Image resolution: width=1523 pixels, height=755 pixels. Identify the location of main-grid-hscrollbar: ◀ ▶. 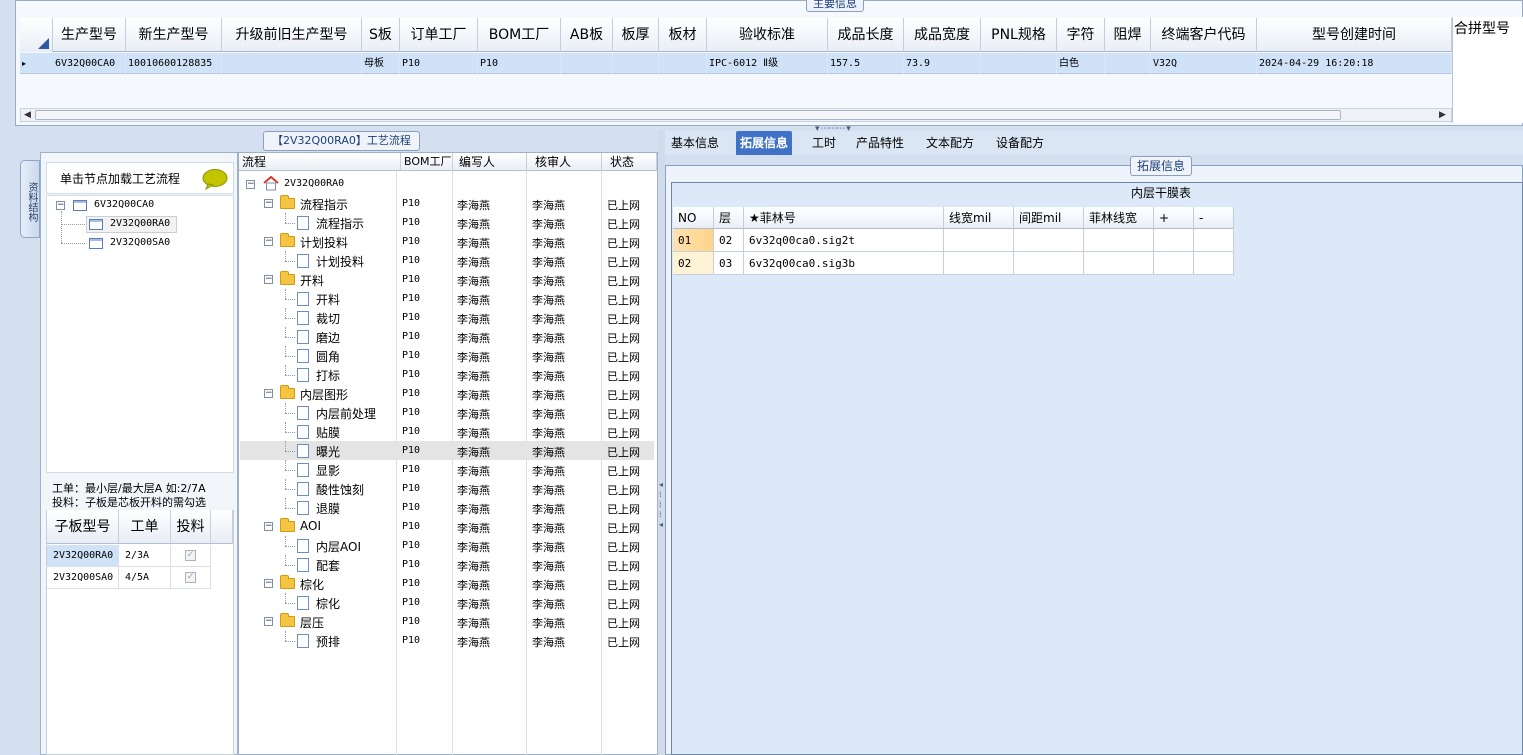
(736, 115).